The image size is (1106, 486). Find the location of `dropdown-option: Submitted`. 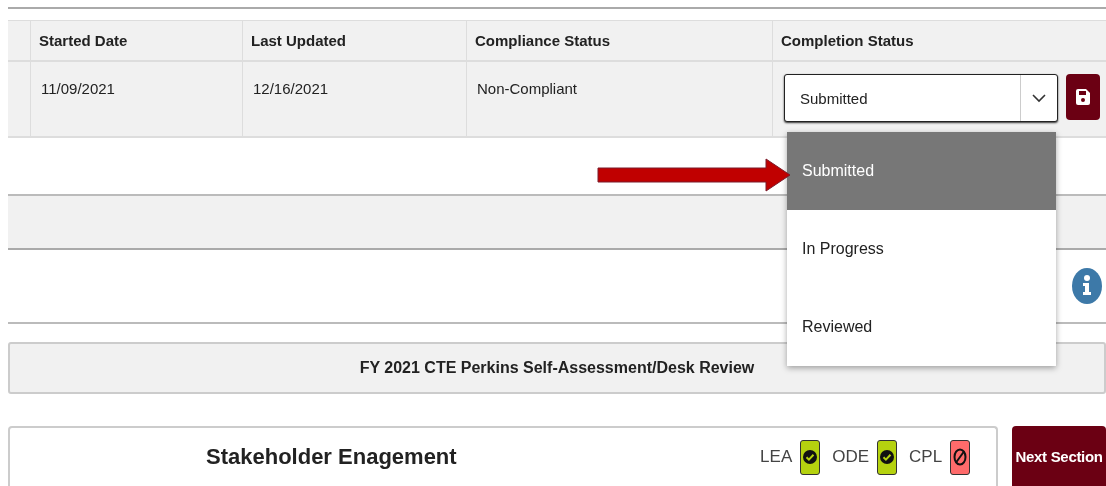

dropdown-option: Submitted is located at coordinates (921, 171).